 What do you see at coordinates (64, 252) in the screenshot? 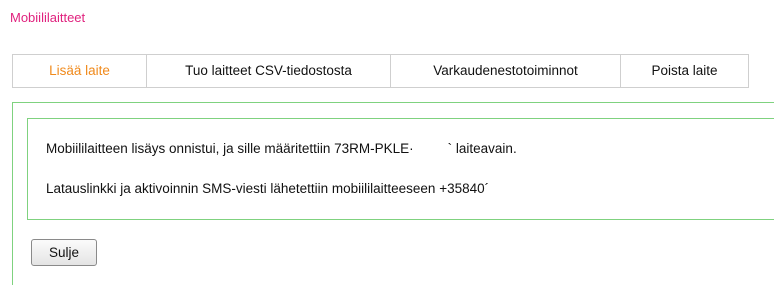
I see `close-button: Sulje` at bounding box center [64, 252].